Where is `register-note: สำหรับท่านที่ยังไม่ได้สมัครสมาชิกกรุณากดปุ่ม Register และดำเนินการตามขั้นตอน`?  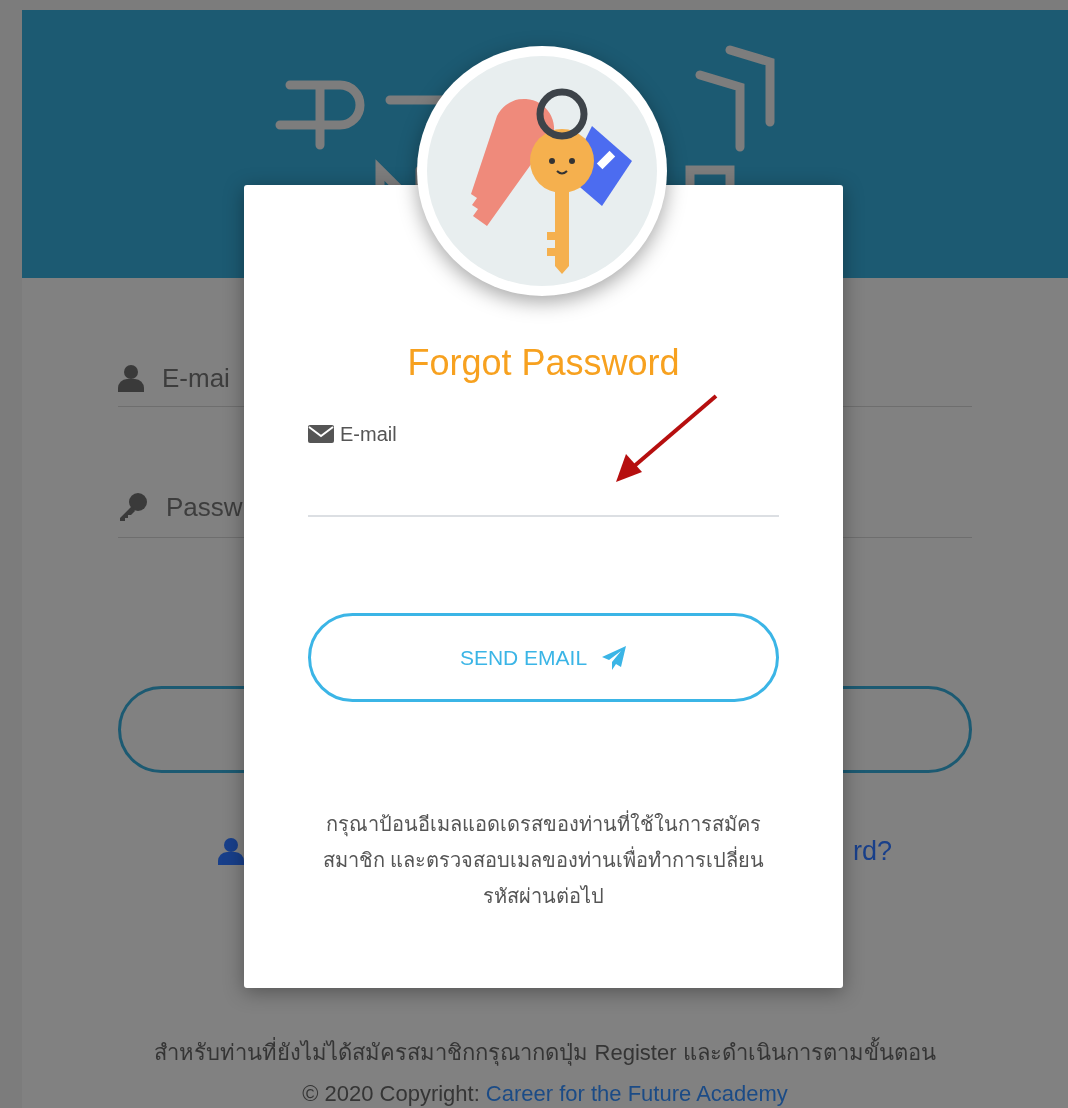
register-note: สำหรับท่านที่ยังไม่ได้สมัครสมาชิกกรุณากดปุ่ม Register และดำเนินการตามขั้นตอน is located at coordinates (545, 1052).